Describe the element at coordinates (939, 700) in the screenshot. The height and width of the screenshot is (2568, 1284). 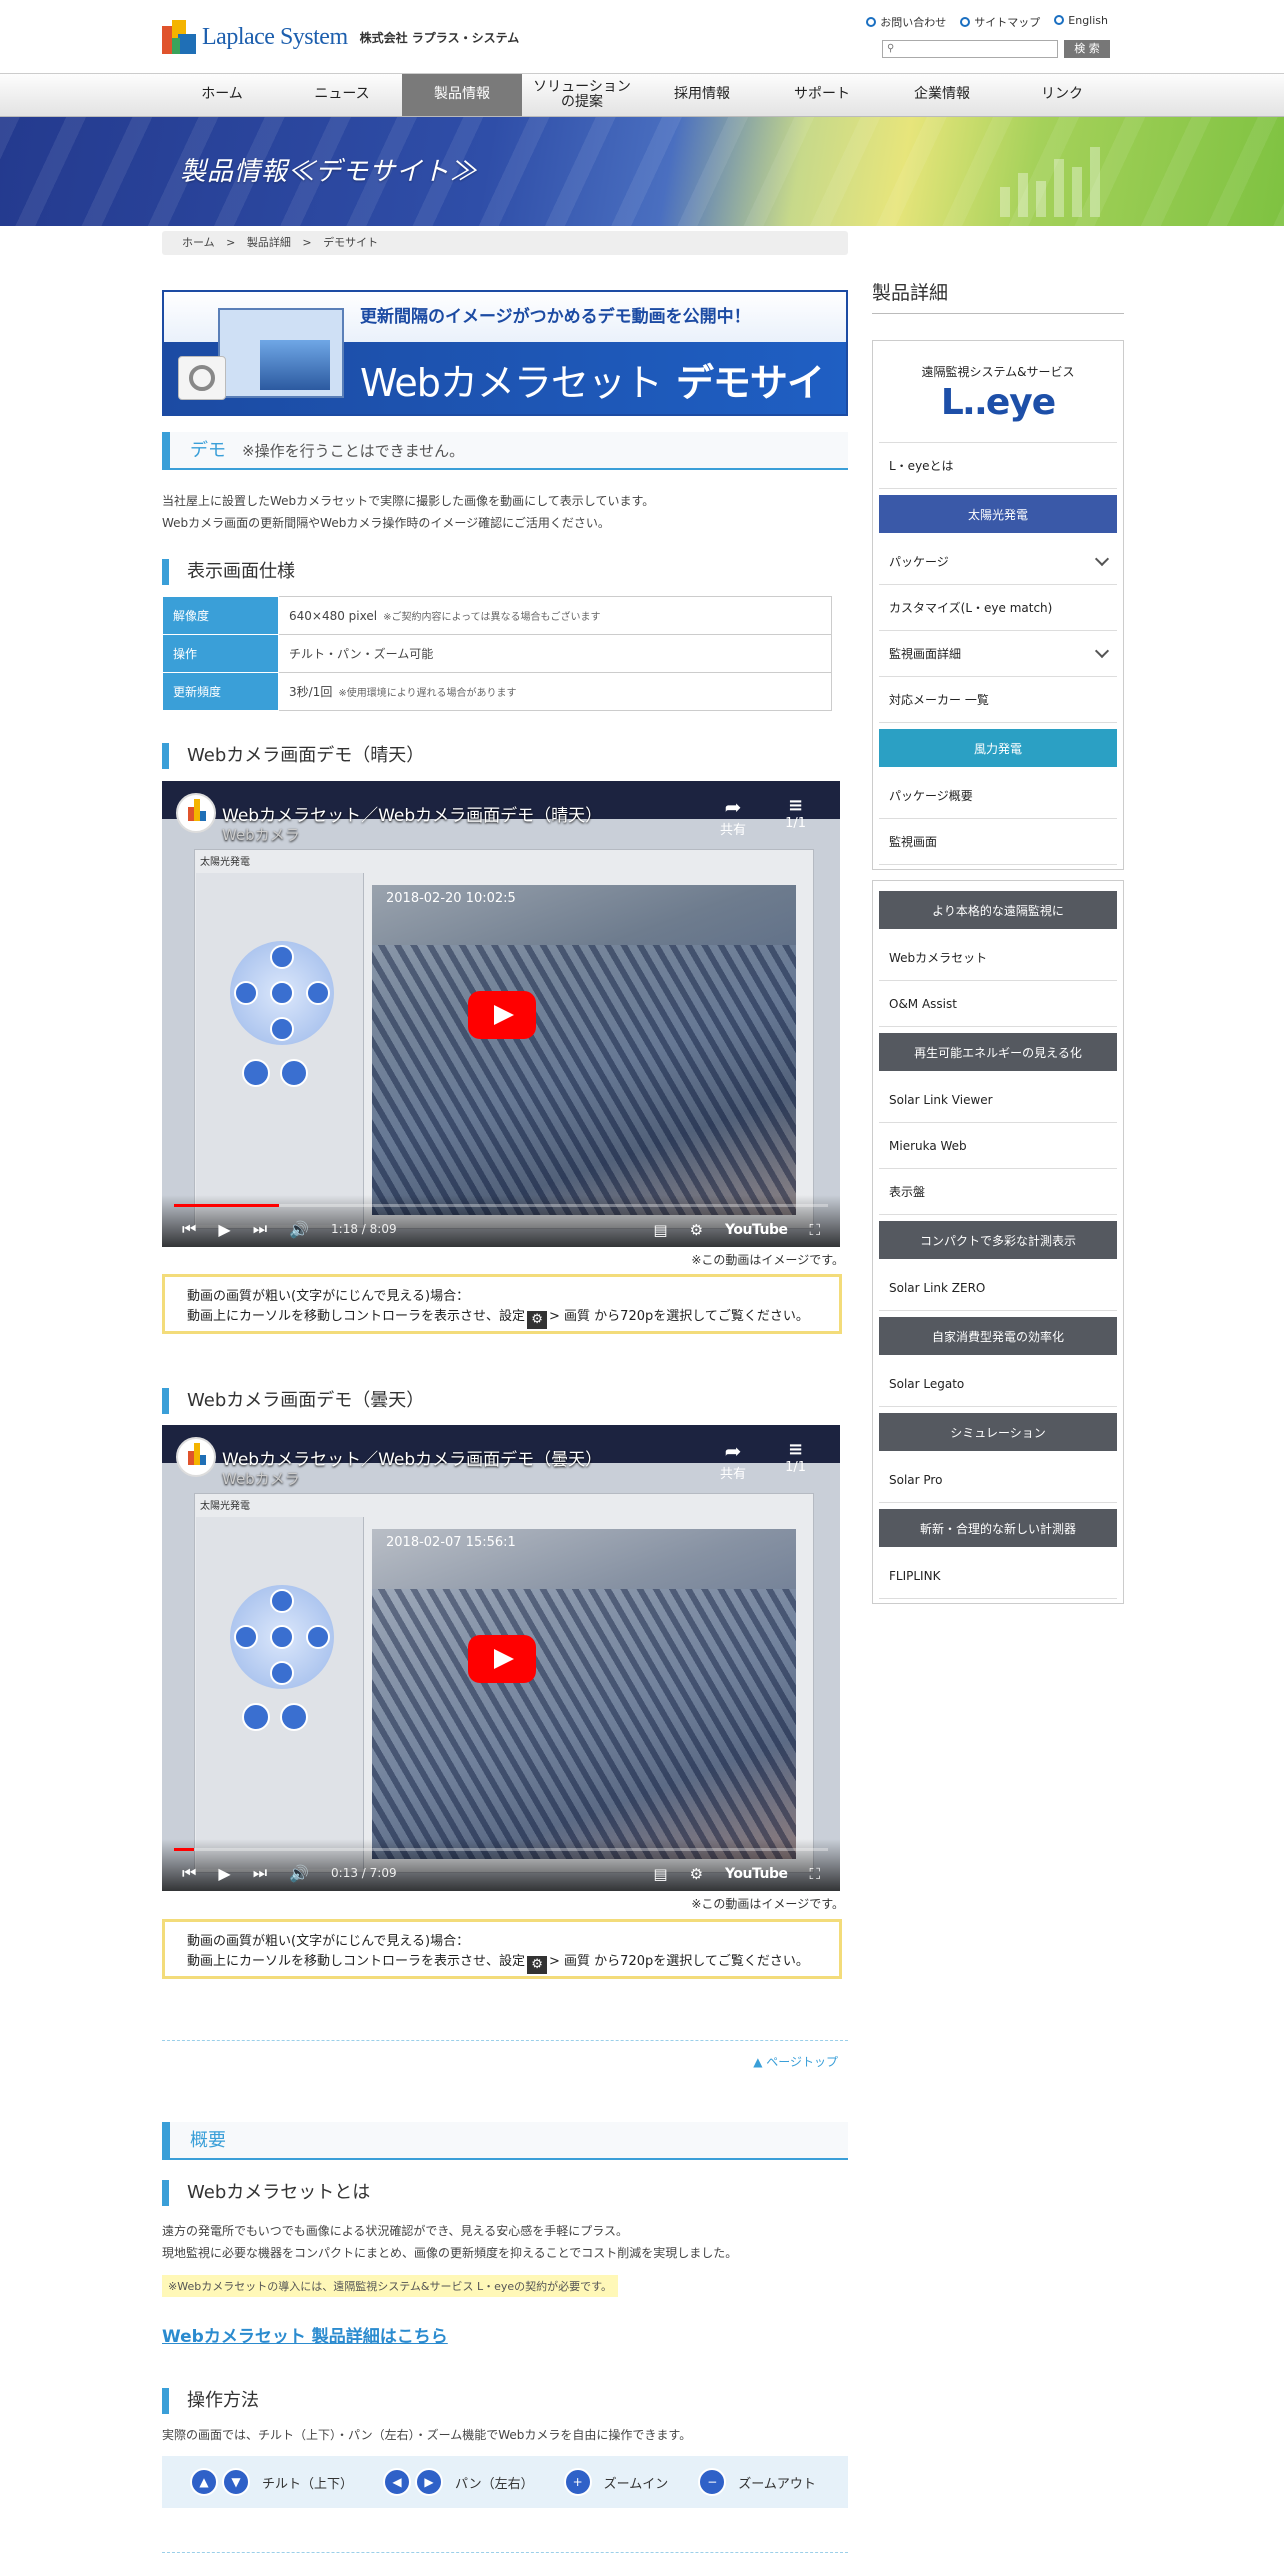
I see `sidebar-item-label: 対応メーカー 一覧` at that location.